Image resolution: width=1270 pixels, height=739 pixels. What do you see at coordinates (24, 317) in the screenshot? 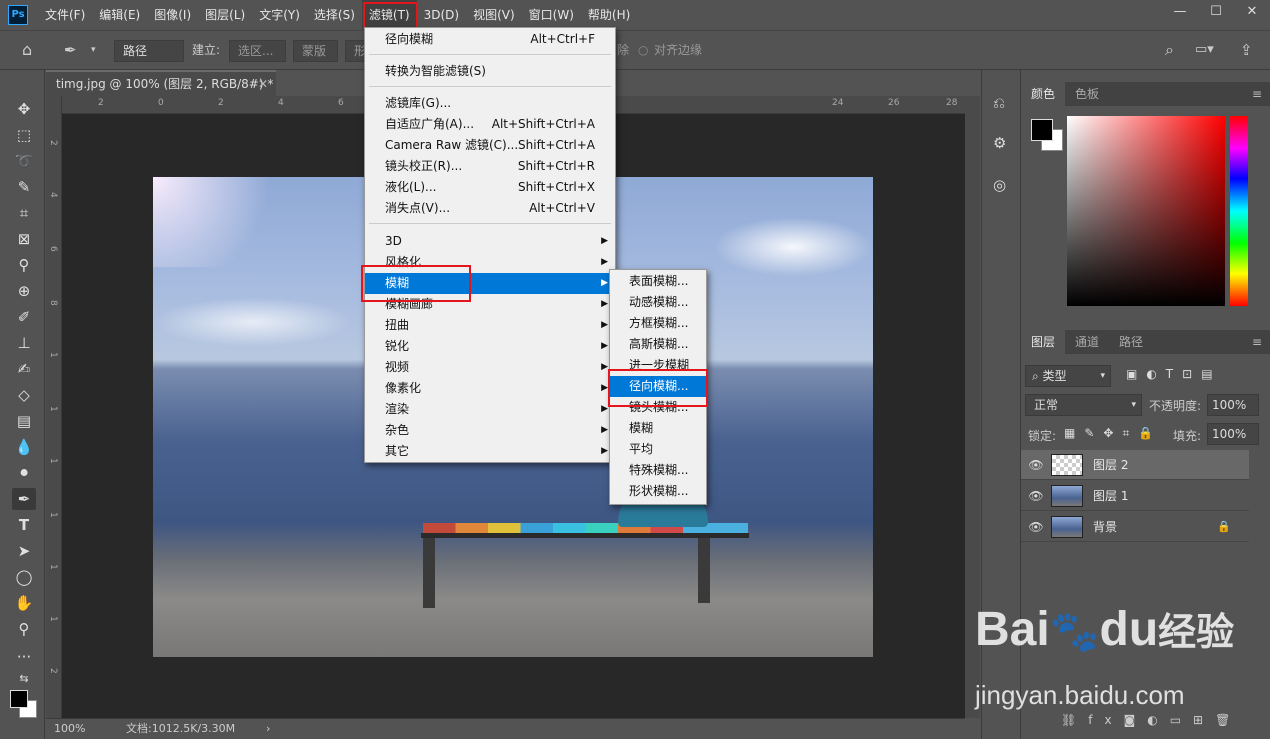
I see `brush-tool-icon: ✐` at bounding box center [24, 317].